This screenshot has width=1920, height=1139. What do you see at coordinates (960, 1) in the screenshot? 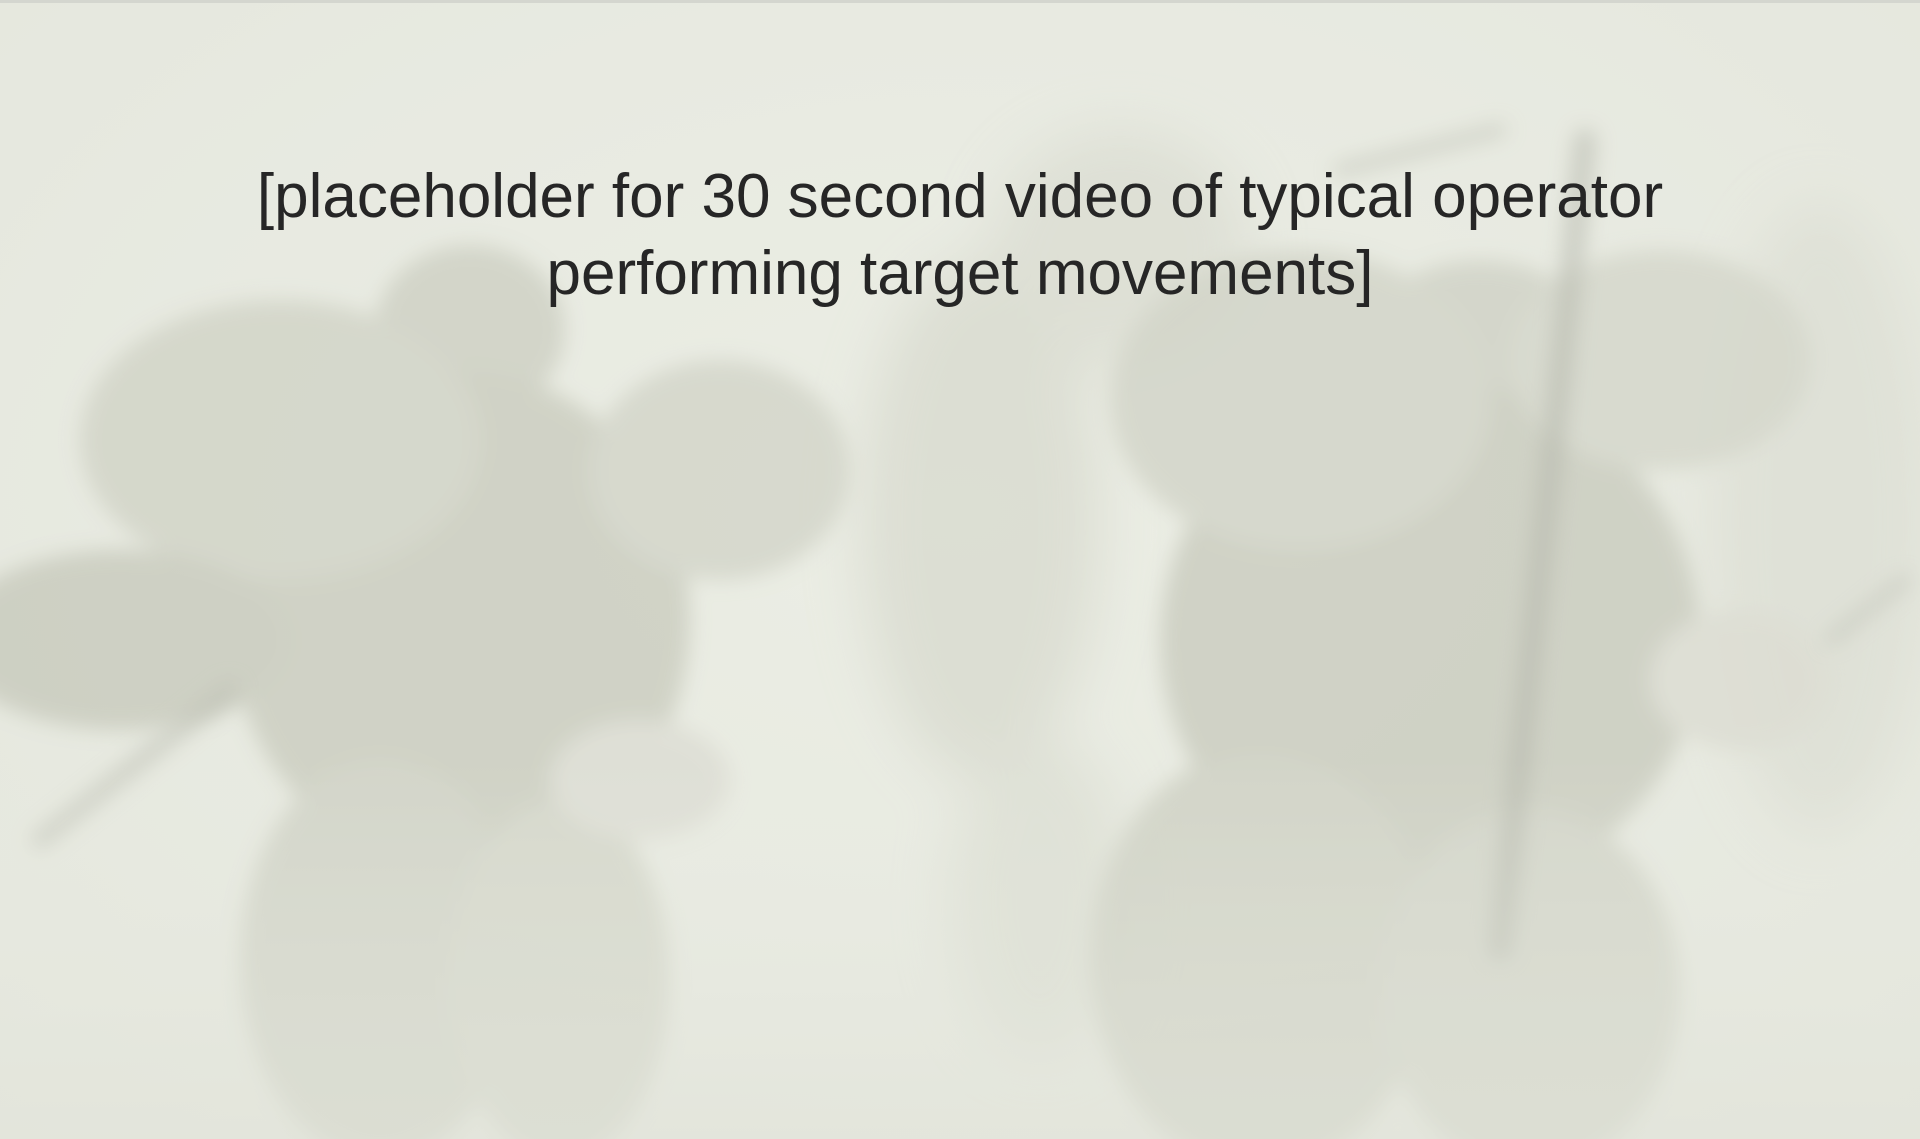
I see `top-border` at bounding box center [960, 1].